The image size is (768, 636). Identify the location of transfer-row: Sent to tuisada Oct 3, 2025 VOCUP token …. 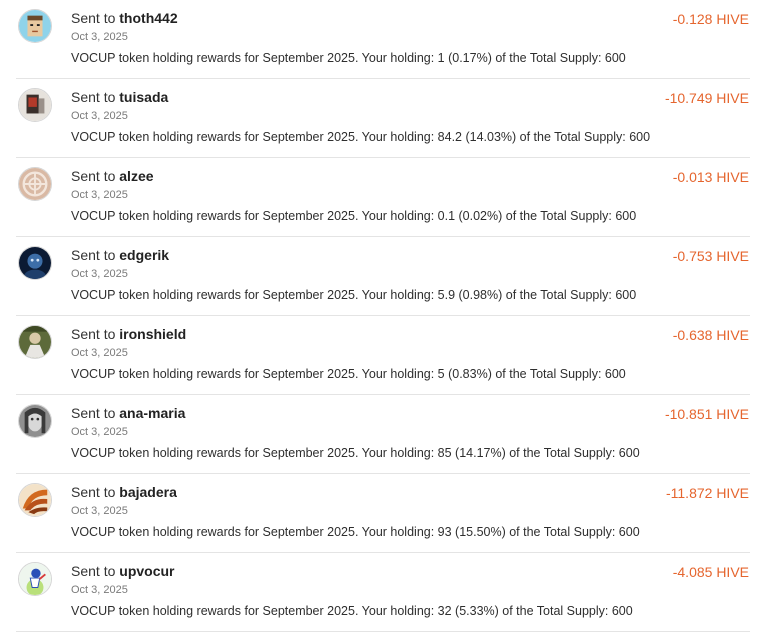
(383, 118).